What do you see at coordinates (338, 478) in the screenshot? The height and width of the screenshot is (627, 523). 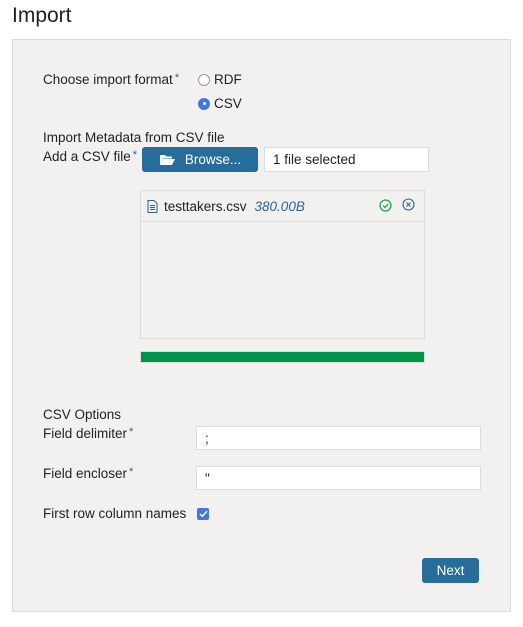 I see `field-encloser-input: "` at bounding box center [338, 478].